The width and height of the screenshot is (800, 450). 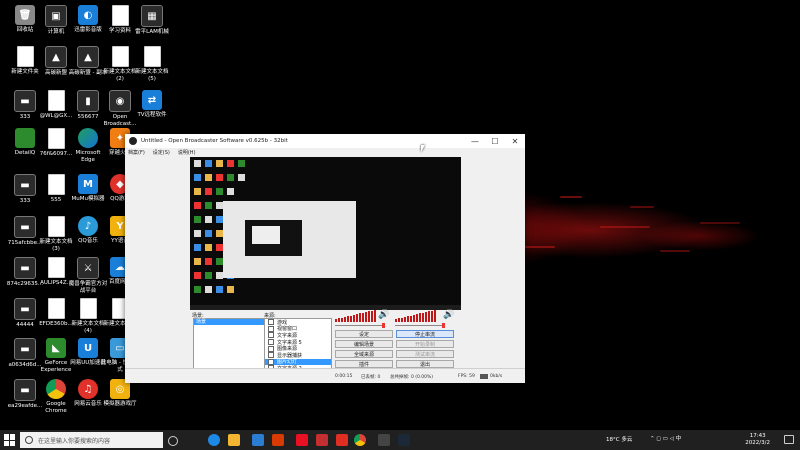 I want to click on desktop-icon: 新建文本文档(5), so click(x=152, y=64).